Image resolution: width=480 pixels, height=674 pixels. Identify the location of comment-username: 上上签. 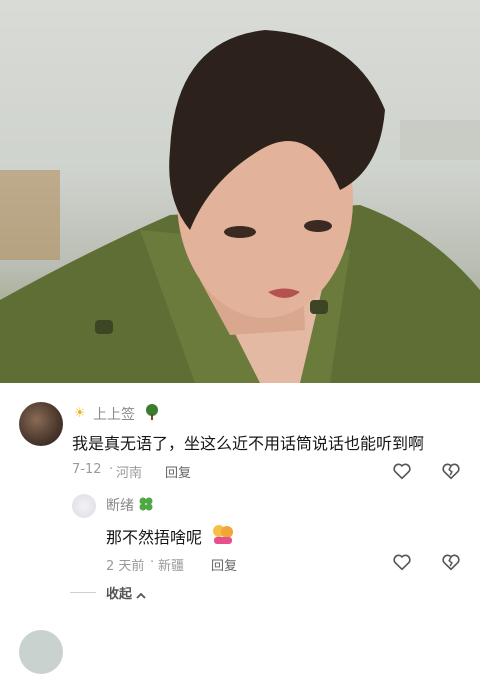
(114, 414).